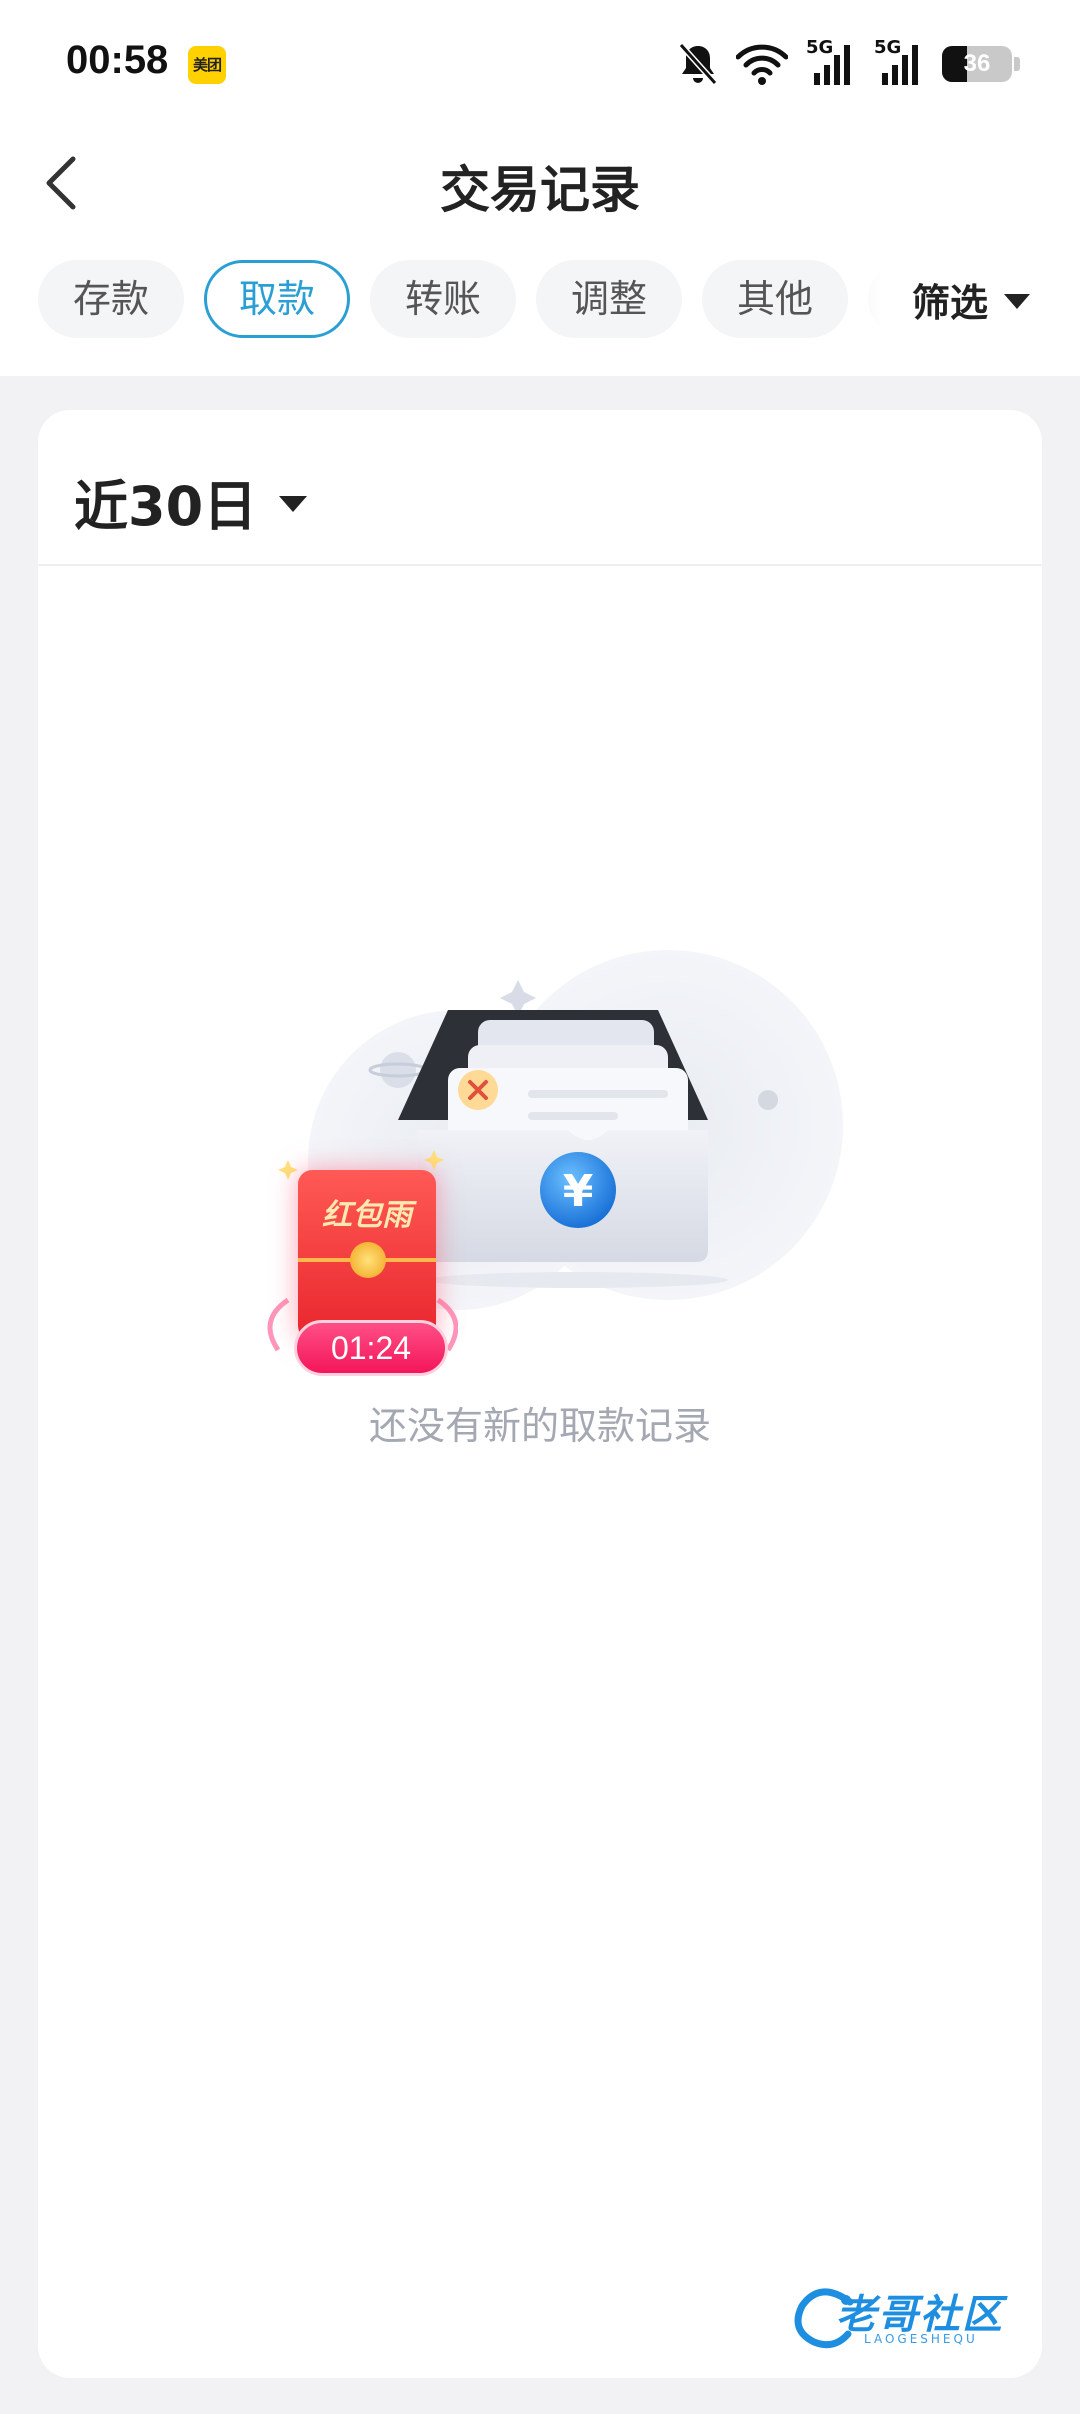 This screenshot has width=1080, height=2414. Describe the element at coordinates (367, 1215) in the screenshot. I see `red-packet-title: 红包雨` at that location.